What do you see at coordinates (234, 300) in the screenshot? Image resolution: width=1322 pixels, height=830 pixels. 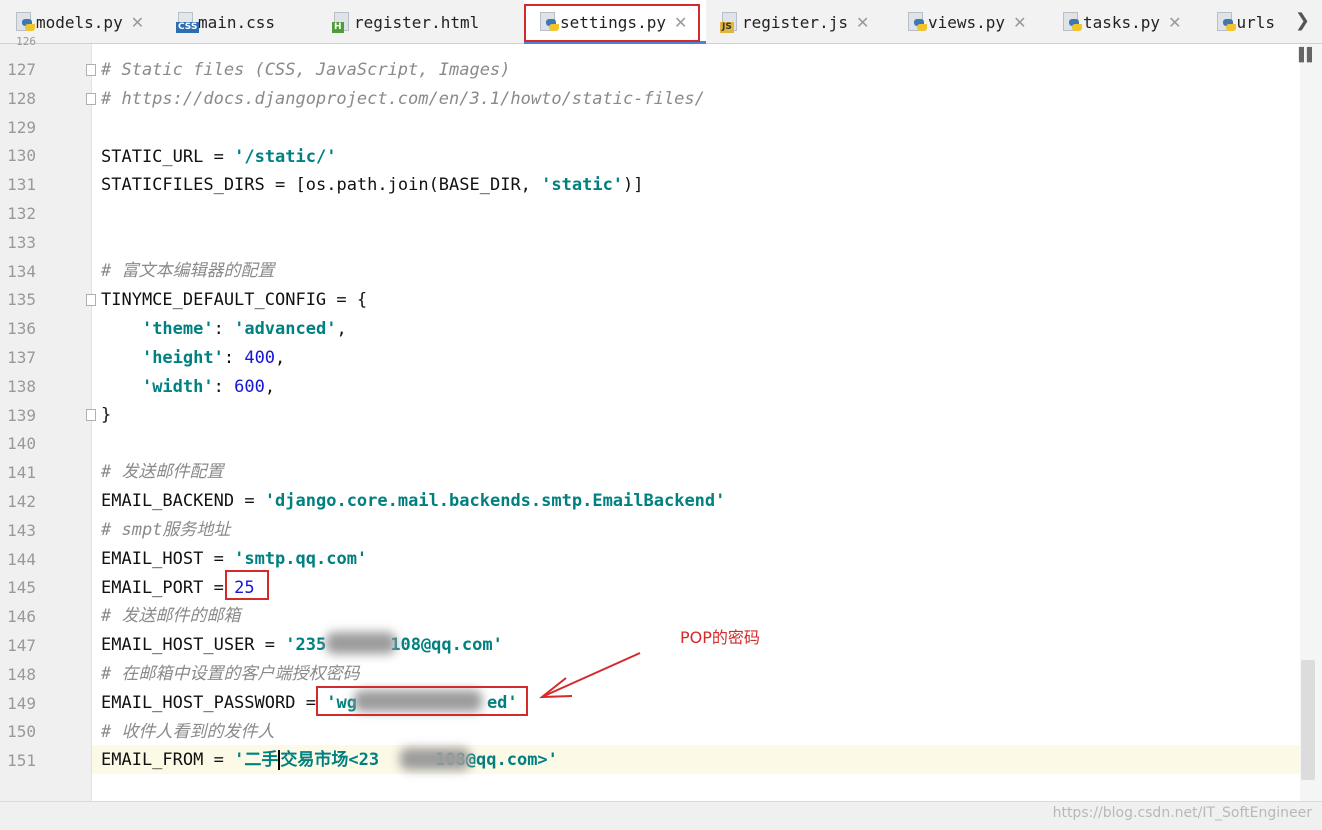 I see `code-line-135: TINYMCE_DEFAULT_CONFIG = {` at bounding box center [234, 300].